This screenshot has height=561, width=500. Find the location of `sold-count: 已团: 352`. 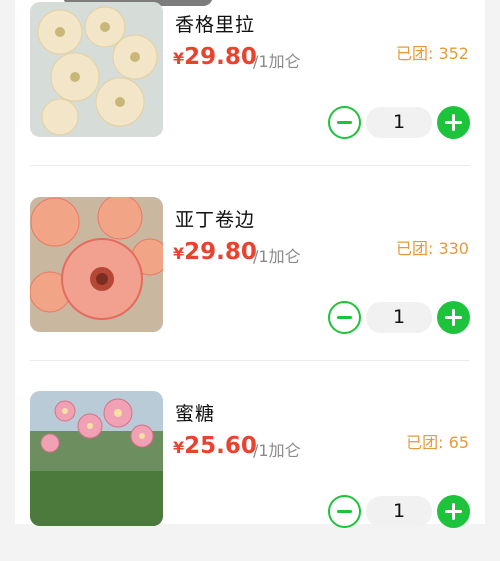

sold-count: 已团: 352 is located at coordinates (432, 53).